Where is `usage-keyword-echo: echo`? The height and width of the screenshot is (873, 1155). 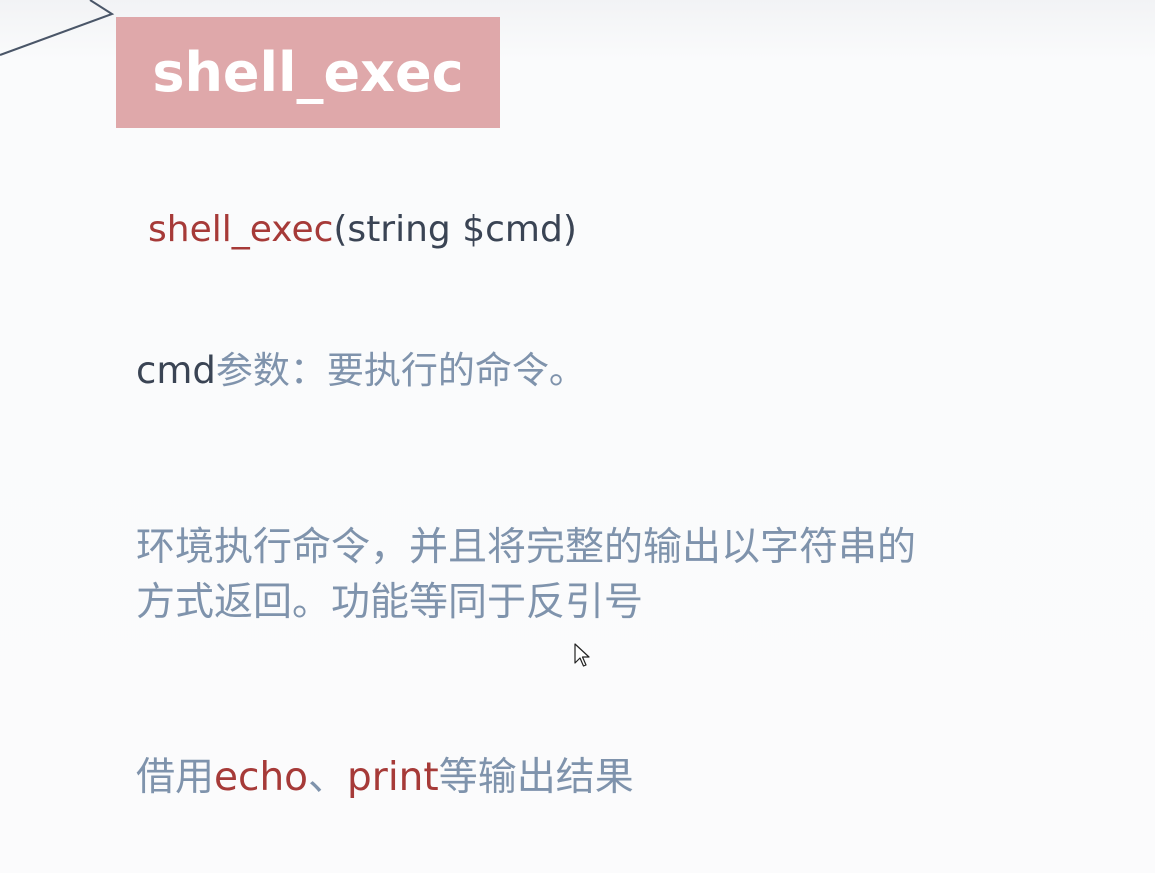 usage-keyword-echo: echo is located at coordinates (261, 777).